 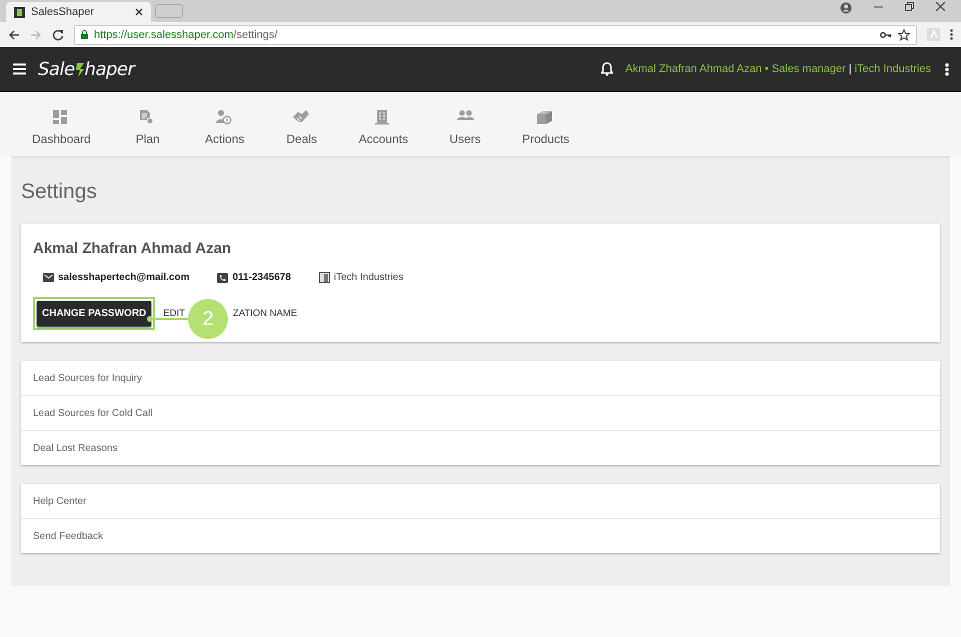 What do you see at coordinates (892, 69) in the screenshot?
I see `company-name: iTech Industries` at bounding box center [892, 69].